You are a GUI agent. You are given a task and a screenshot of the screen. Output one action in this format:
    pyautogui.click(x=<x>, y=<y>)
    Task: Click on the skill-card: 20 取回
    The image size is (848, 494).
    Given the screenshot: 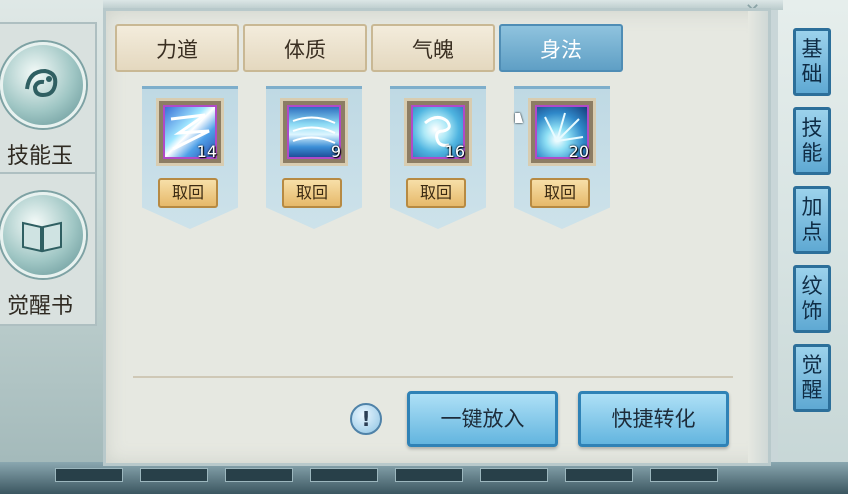 What is the action you would take?
    pyautogui.click(x=562, y=157)
    